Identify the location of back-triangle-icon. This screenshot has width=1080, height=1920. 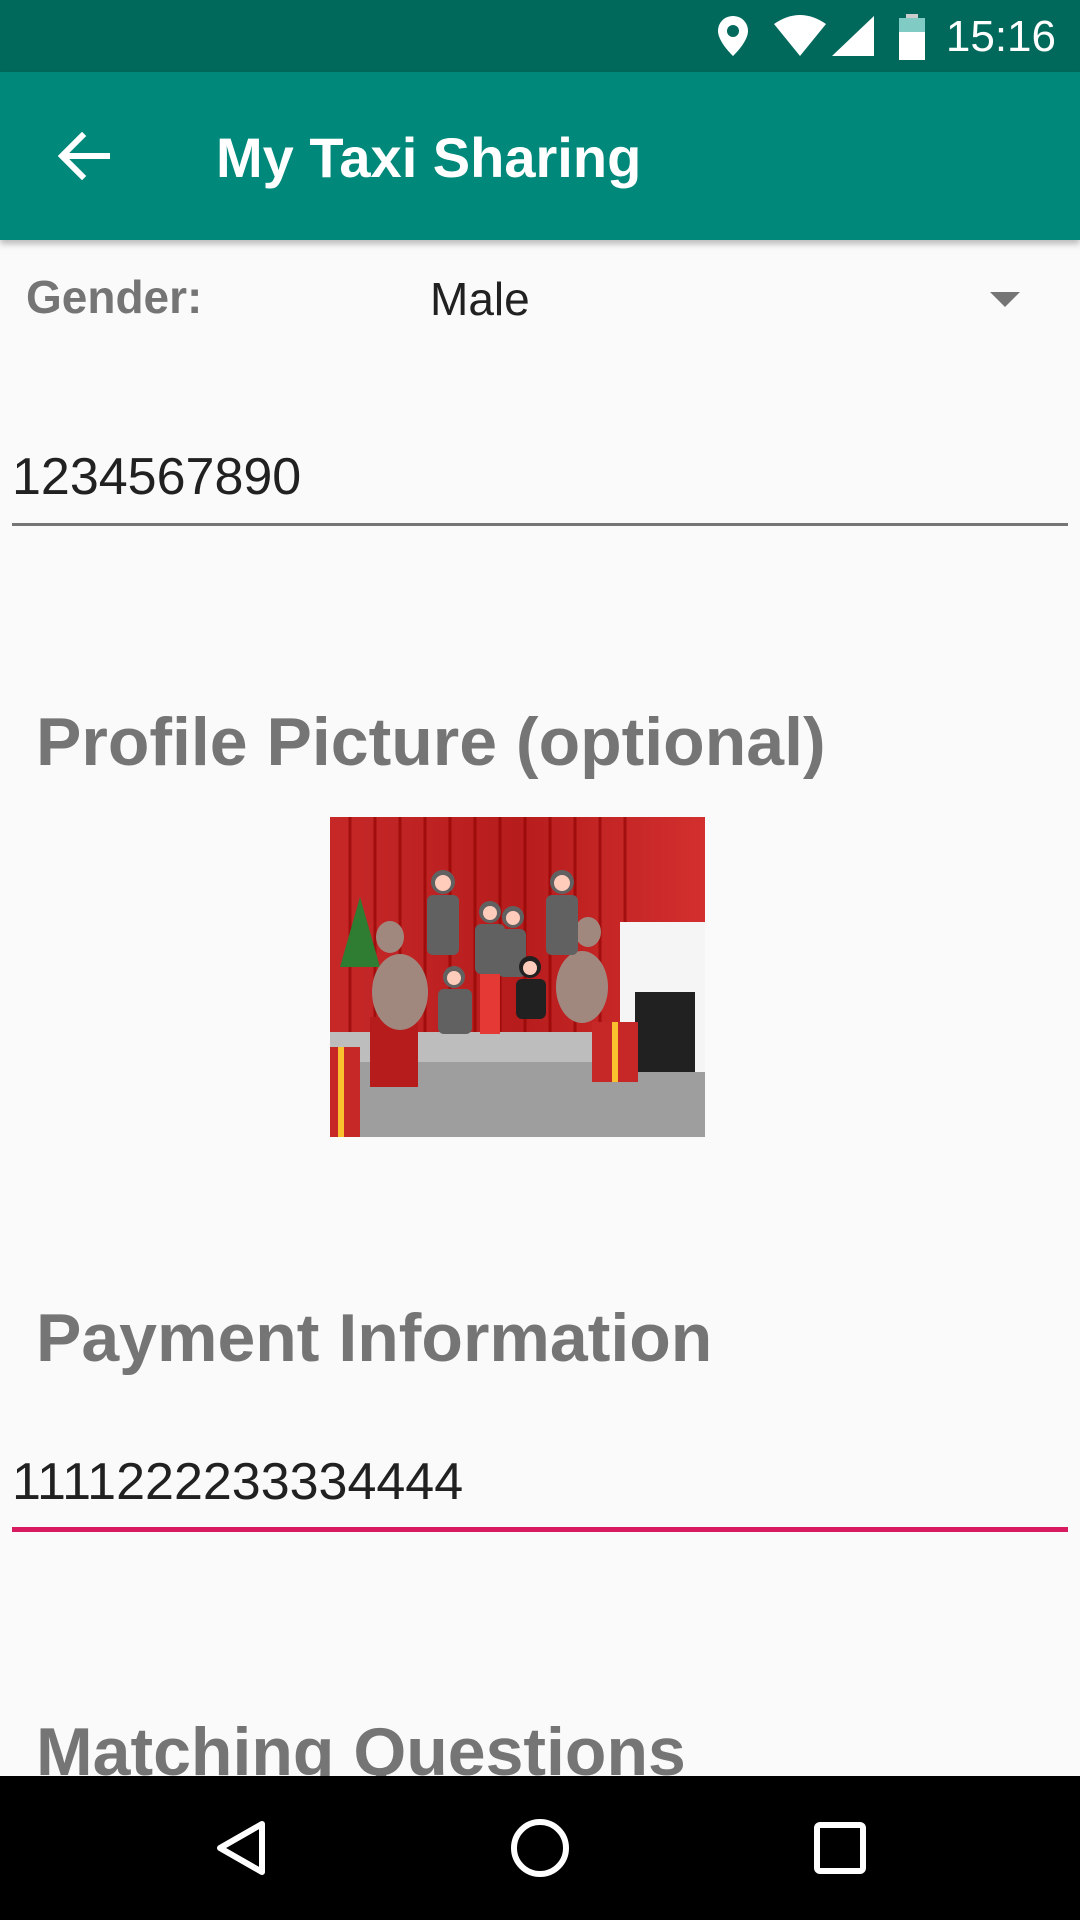
(241, 1848).